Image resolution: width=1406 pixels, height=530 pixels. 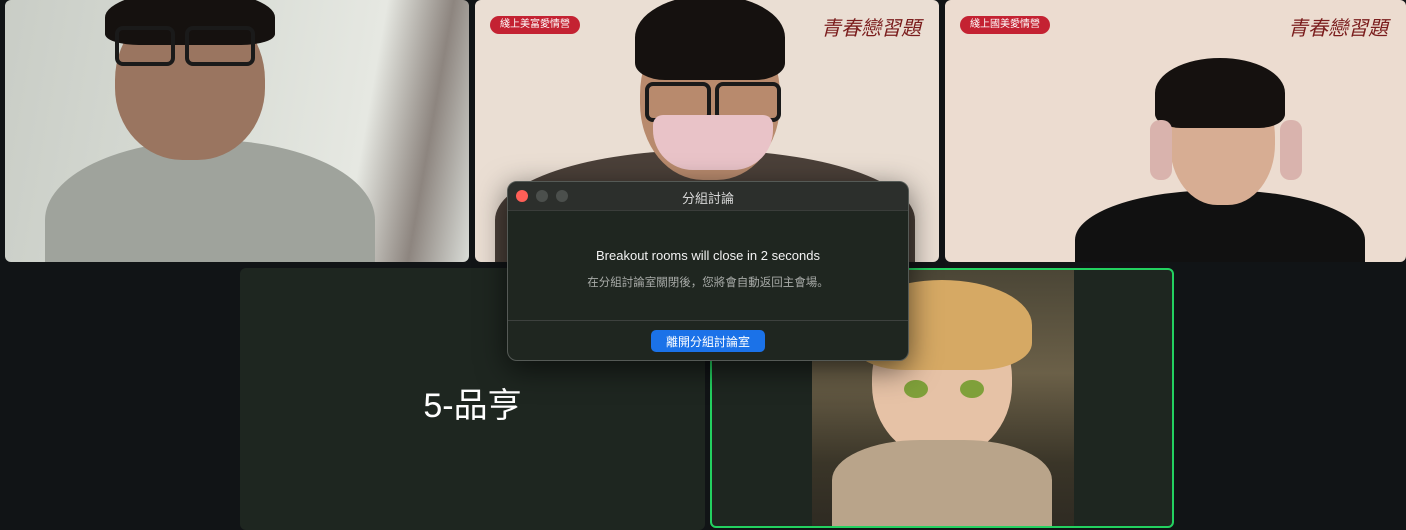 What do you see at coordinates (708, 282) in the screenshot?
I see `dialog-submessage: 在分組討論室關閉後，您將會自動返回主會場。` at bounding box center [708, 282].